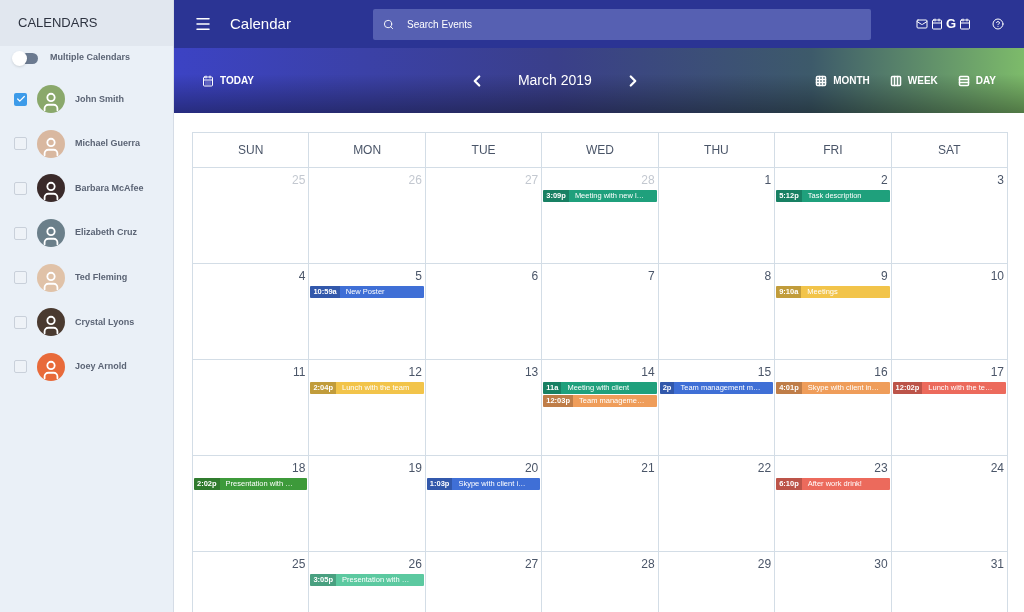 Image resolution: width=1024 pixels, height=612 pixels. Describe the element at coordinates (302, 276) in the screenshot. I see `day-number: 4` at that location.